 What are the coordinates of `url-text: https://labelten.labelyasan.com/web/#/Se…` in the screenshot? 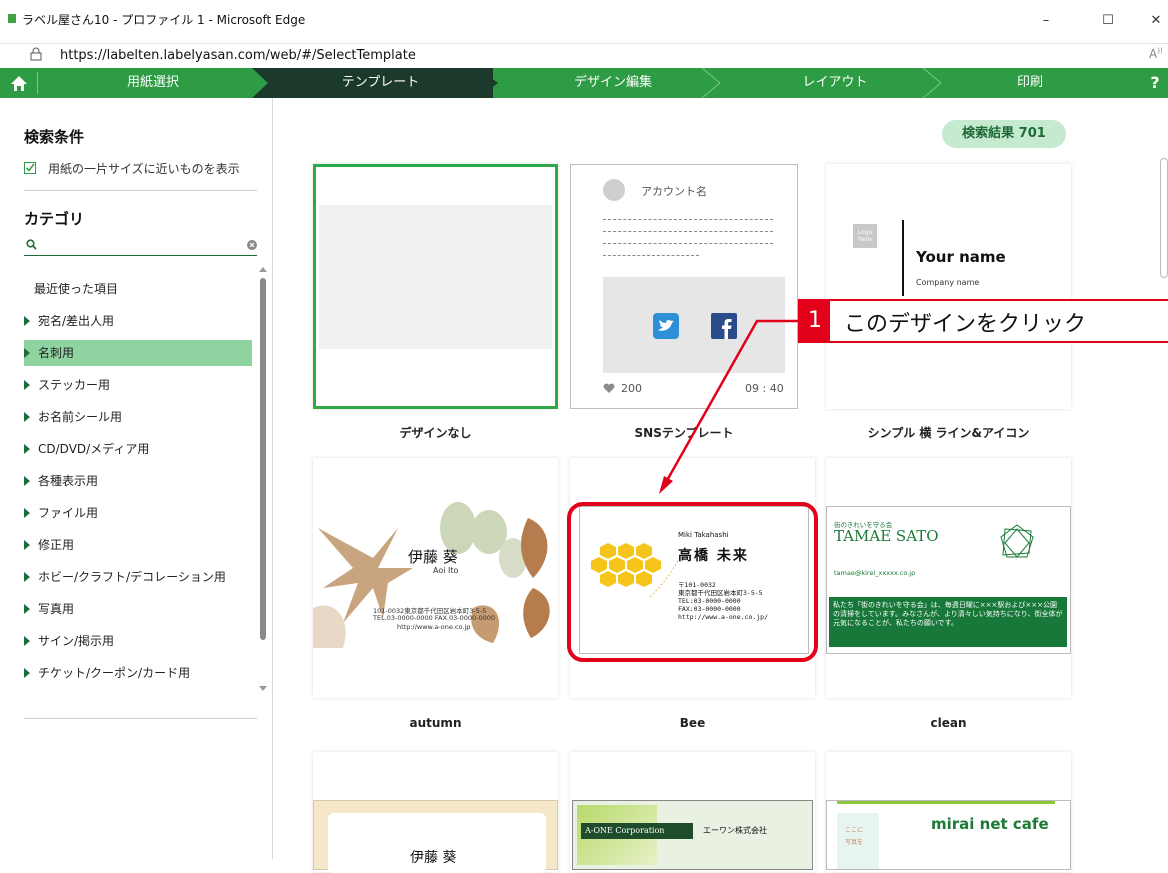 It's located at (238, 55).